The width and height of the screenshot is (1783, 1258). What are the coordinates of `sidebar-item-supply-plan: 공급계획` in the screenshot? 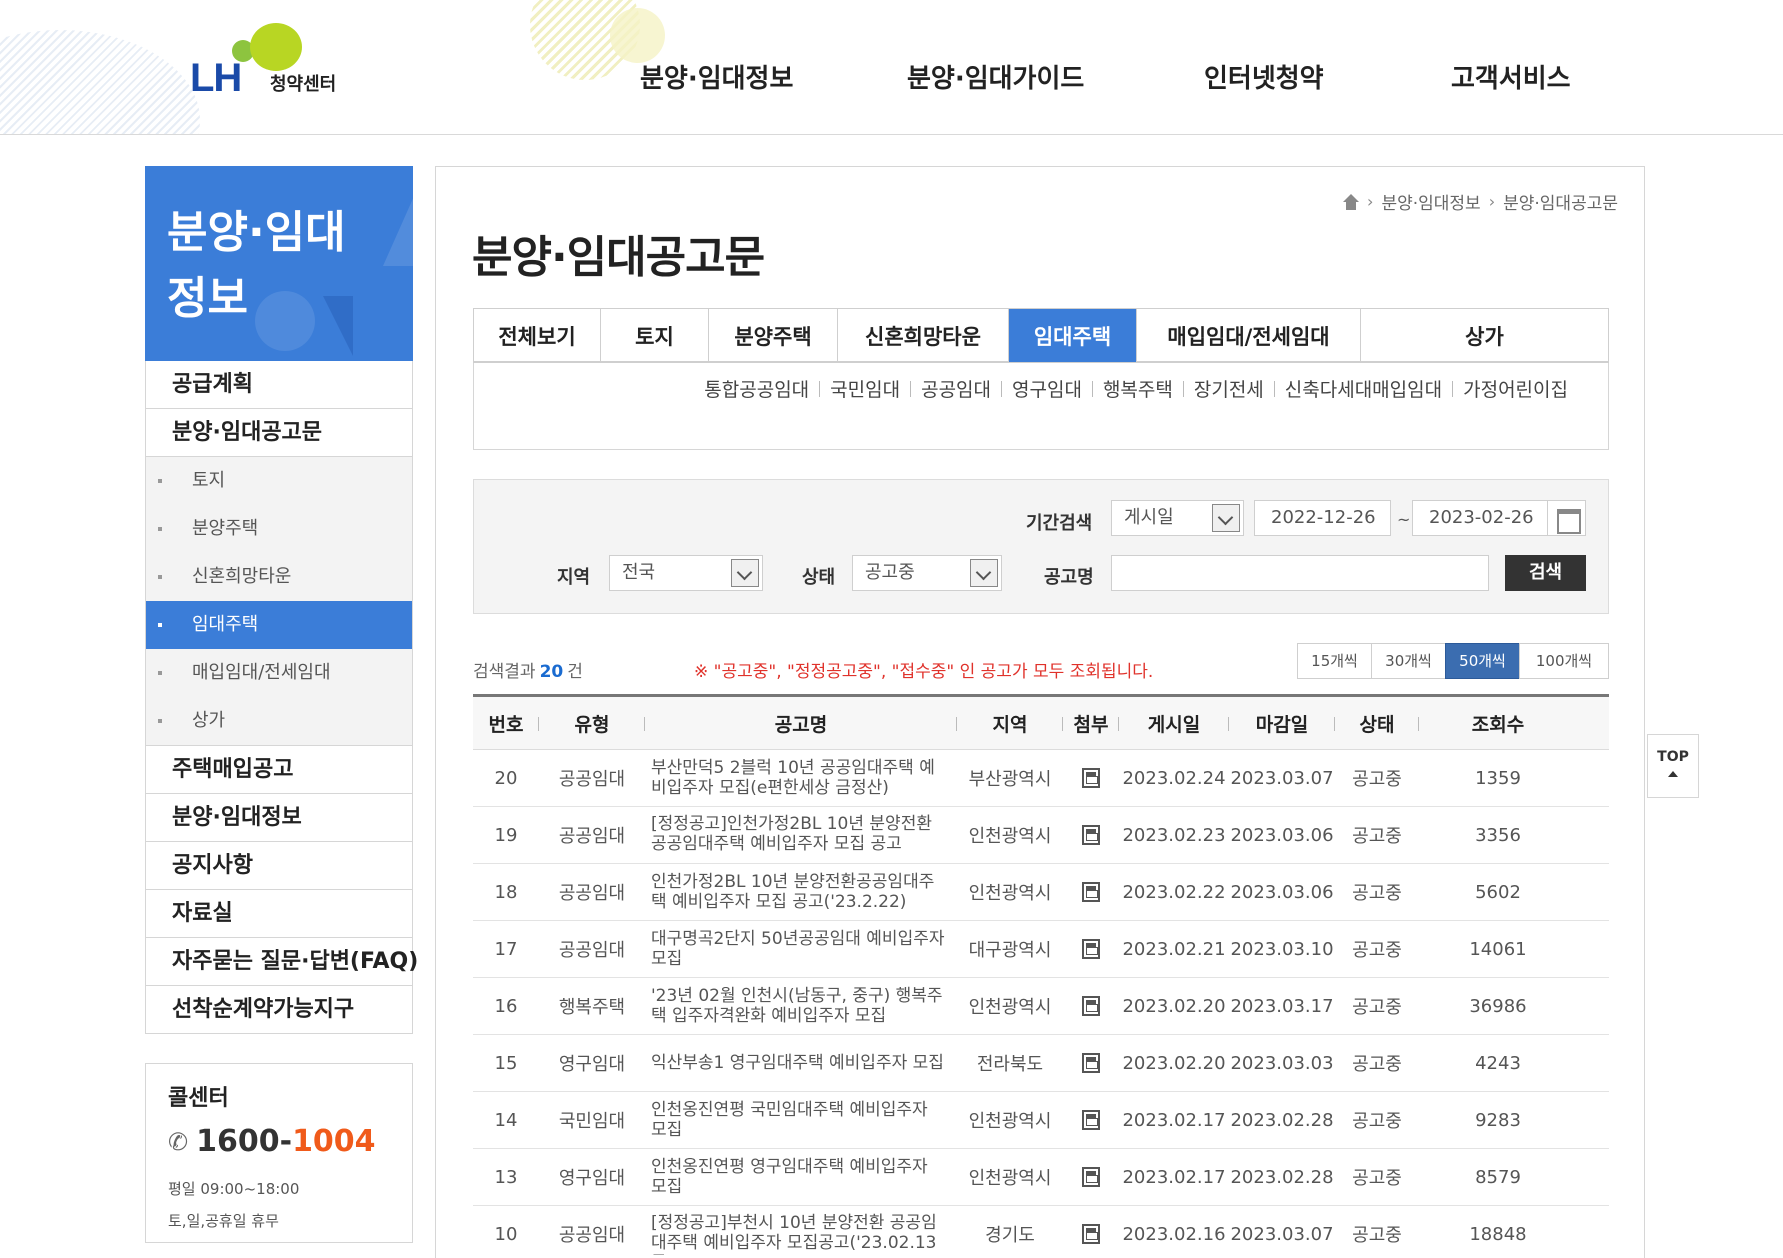 It's located at (279, 385).